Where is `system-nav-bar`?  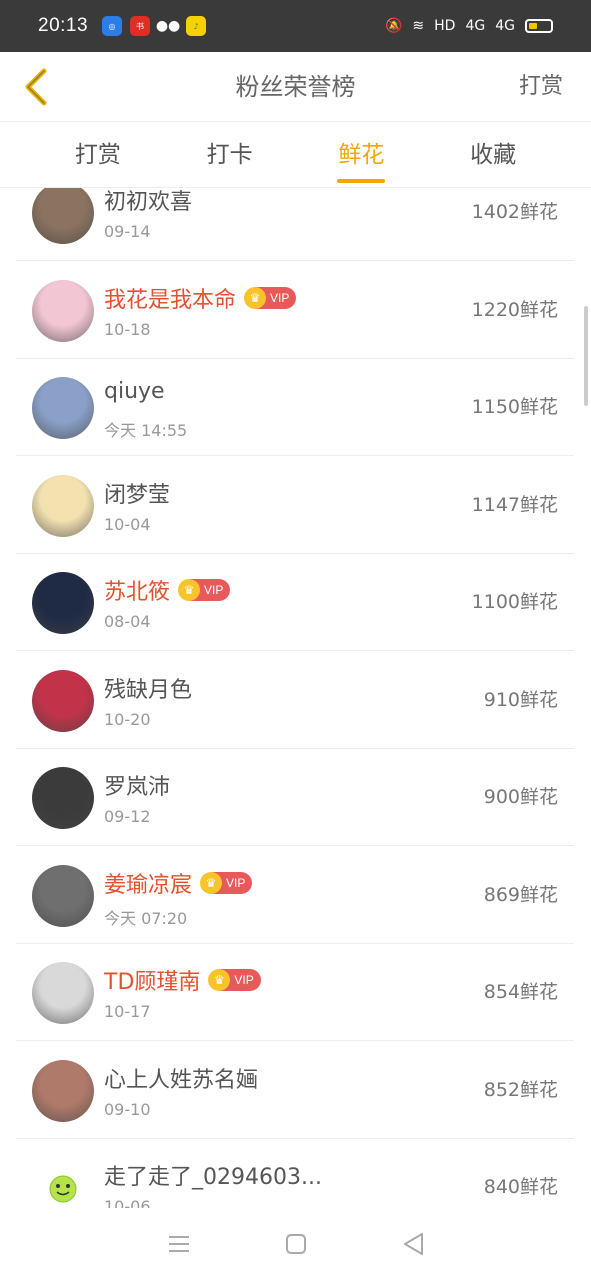
system-nav-bar is located at coordinates (295, 1244).